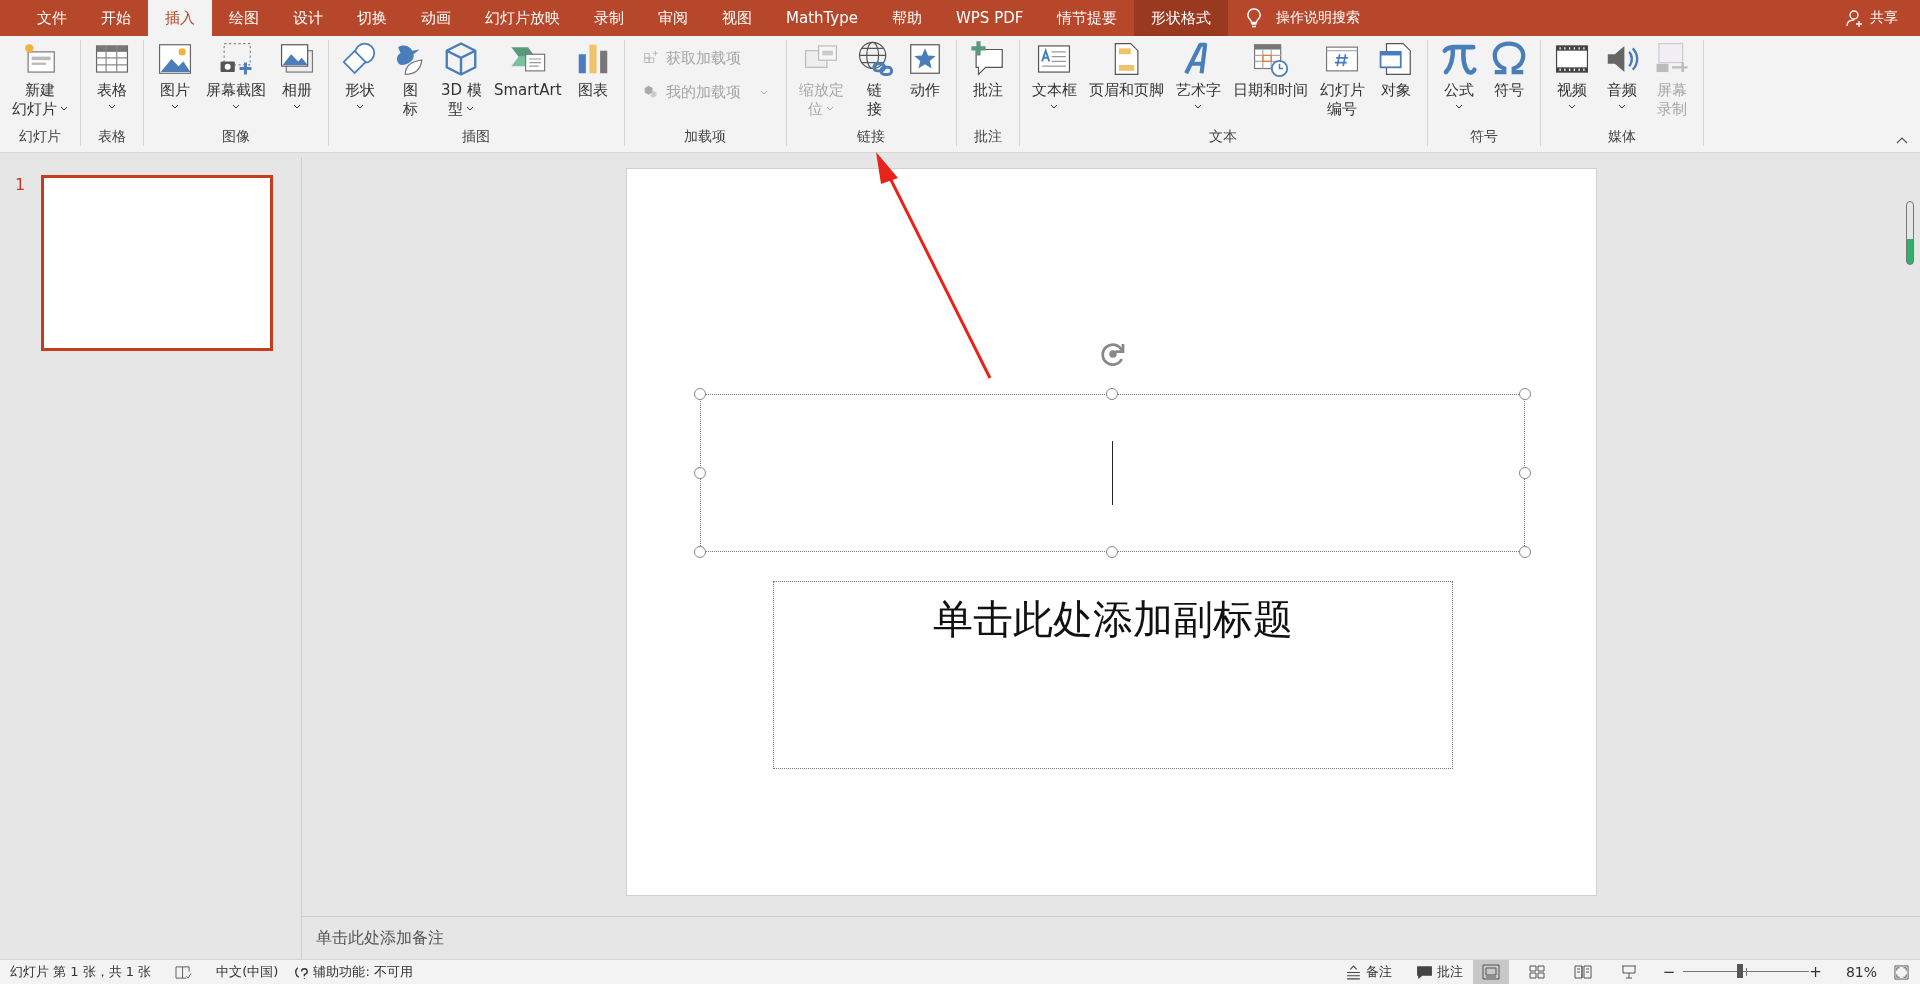  I want to click on presenter-icon, so click(1628, 972).